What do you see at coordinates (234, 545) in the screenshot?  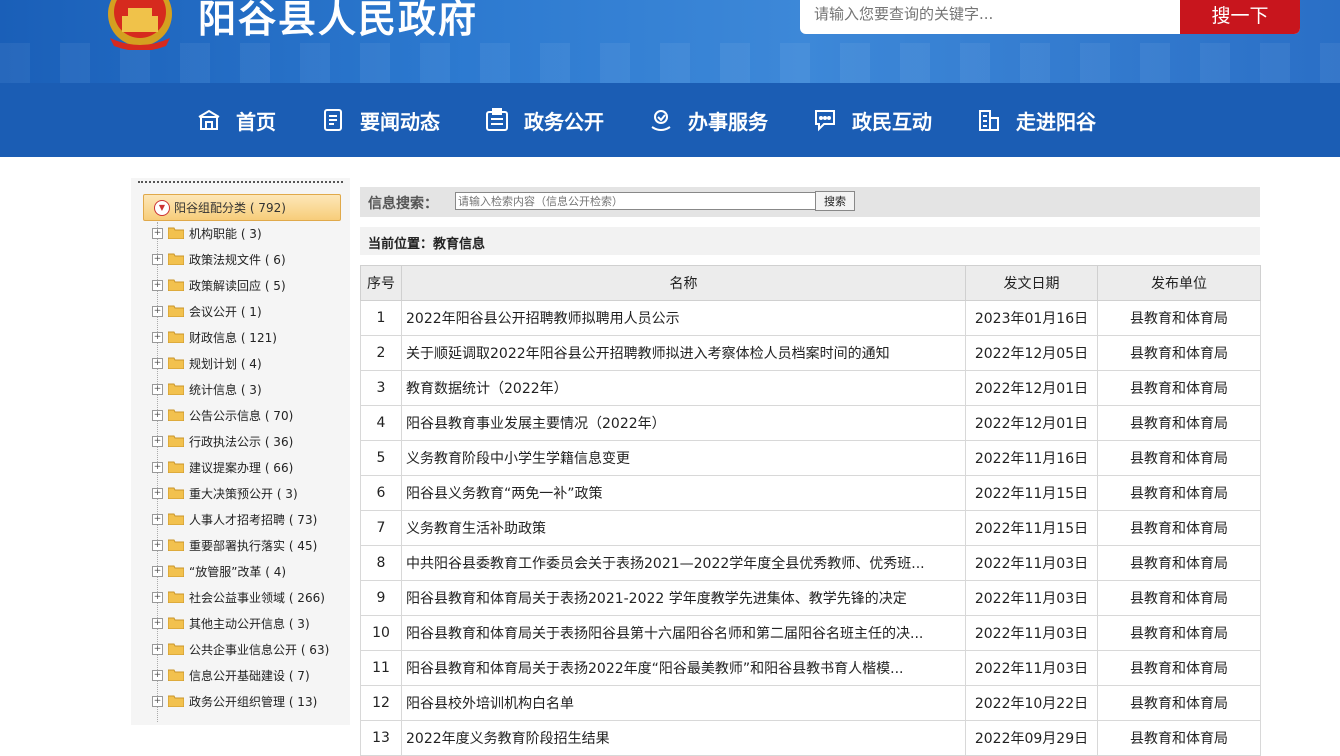 I see `tree-item: + 重要部署执行落实 ( 45)` at bounding box center [234, 545].